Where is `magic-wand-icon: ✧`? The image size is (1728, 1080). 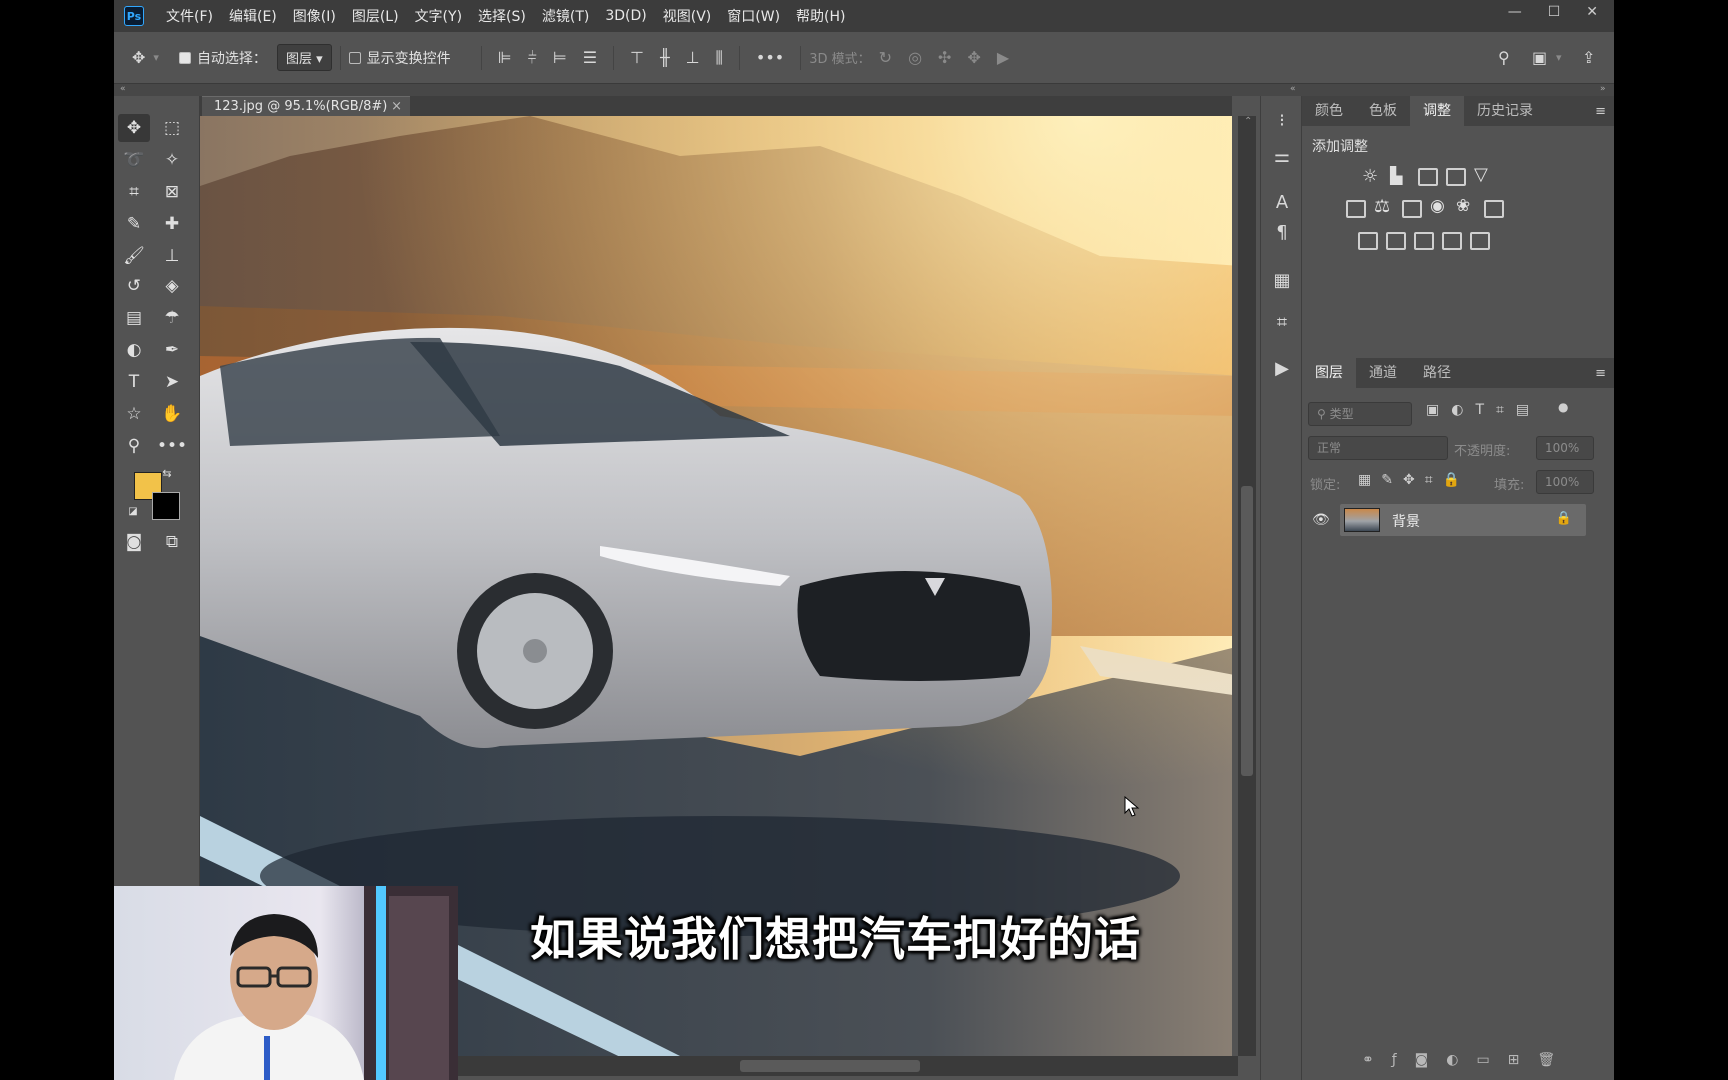 magic-wand-icon: ✧ is located at coordinates (172, 160).